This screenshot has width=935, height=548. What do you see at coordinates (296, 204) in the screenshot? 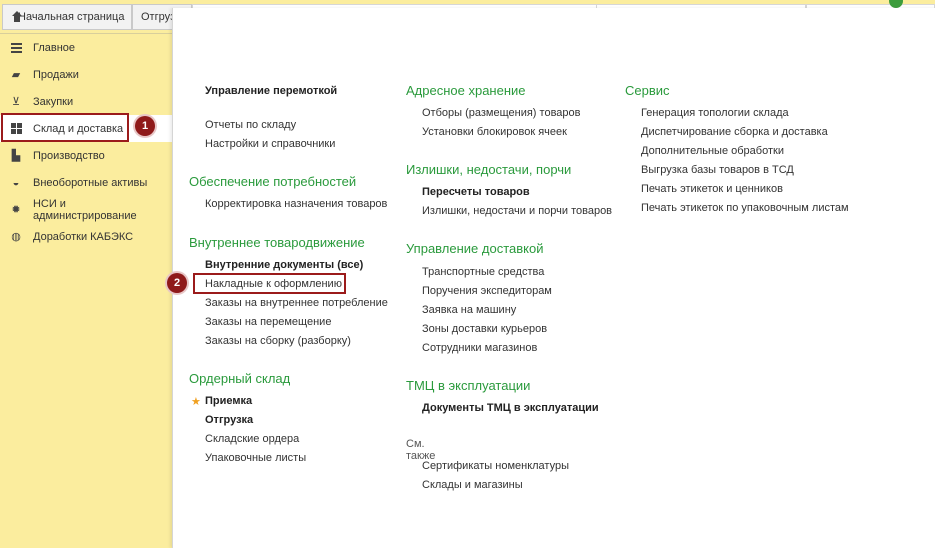
I see `link-goods-assignment: Корректировка назначения товаров` at bounding box center [296, 204].